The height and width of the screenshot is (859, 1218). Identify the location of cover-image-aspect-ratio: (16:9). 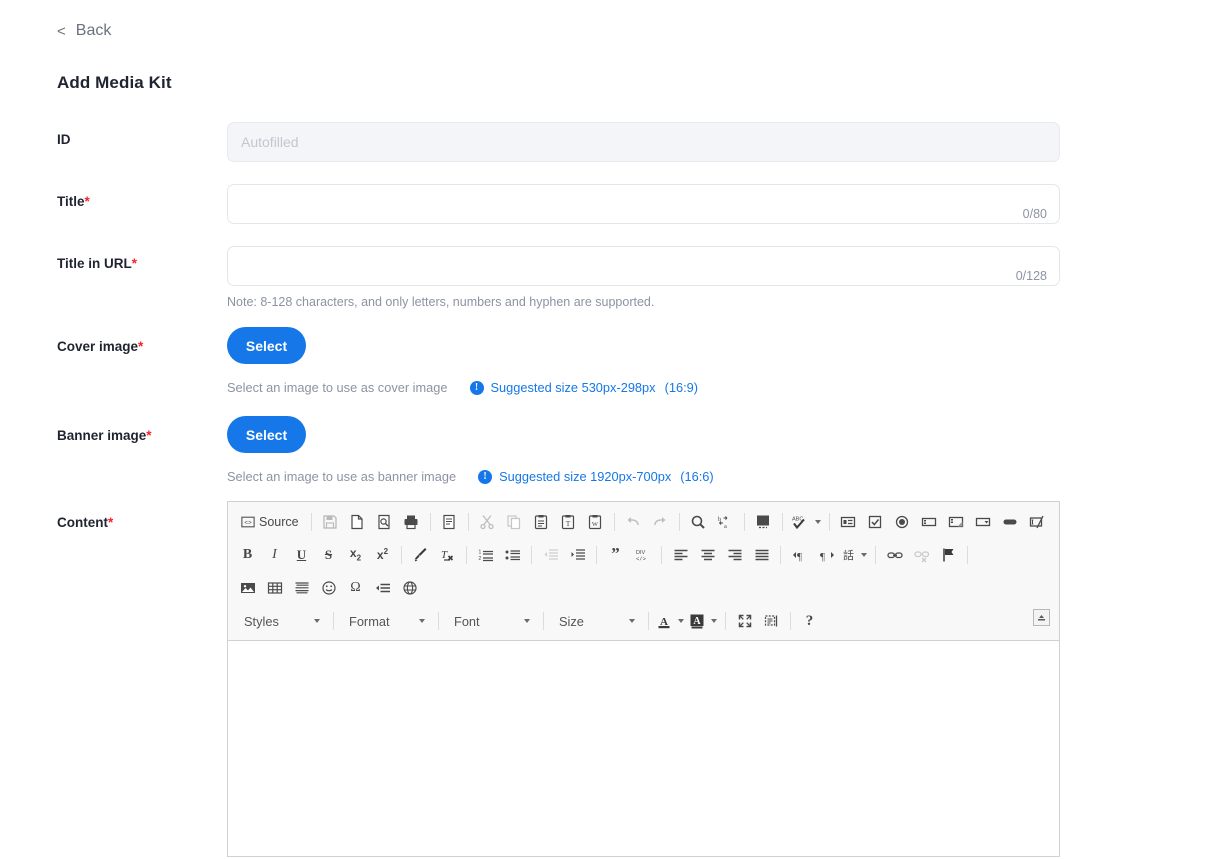
(681, 387).